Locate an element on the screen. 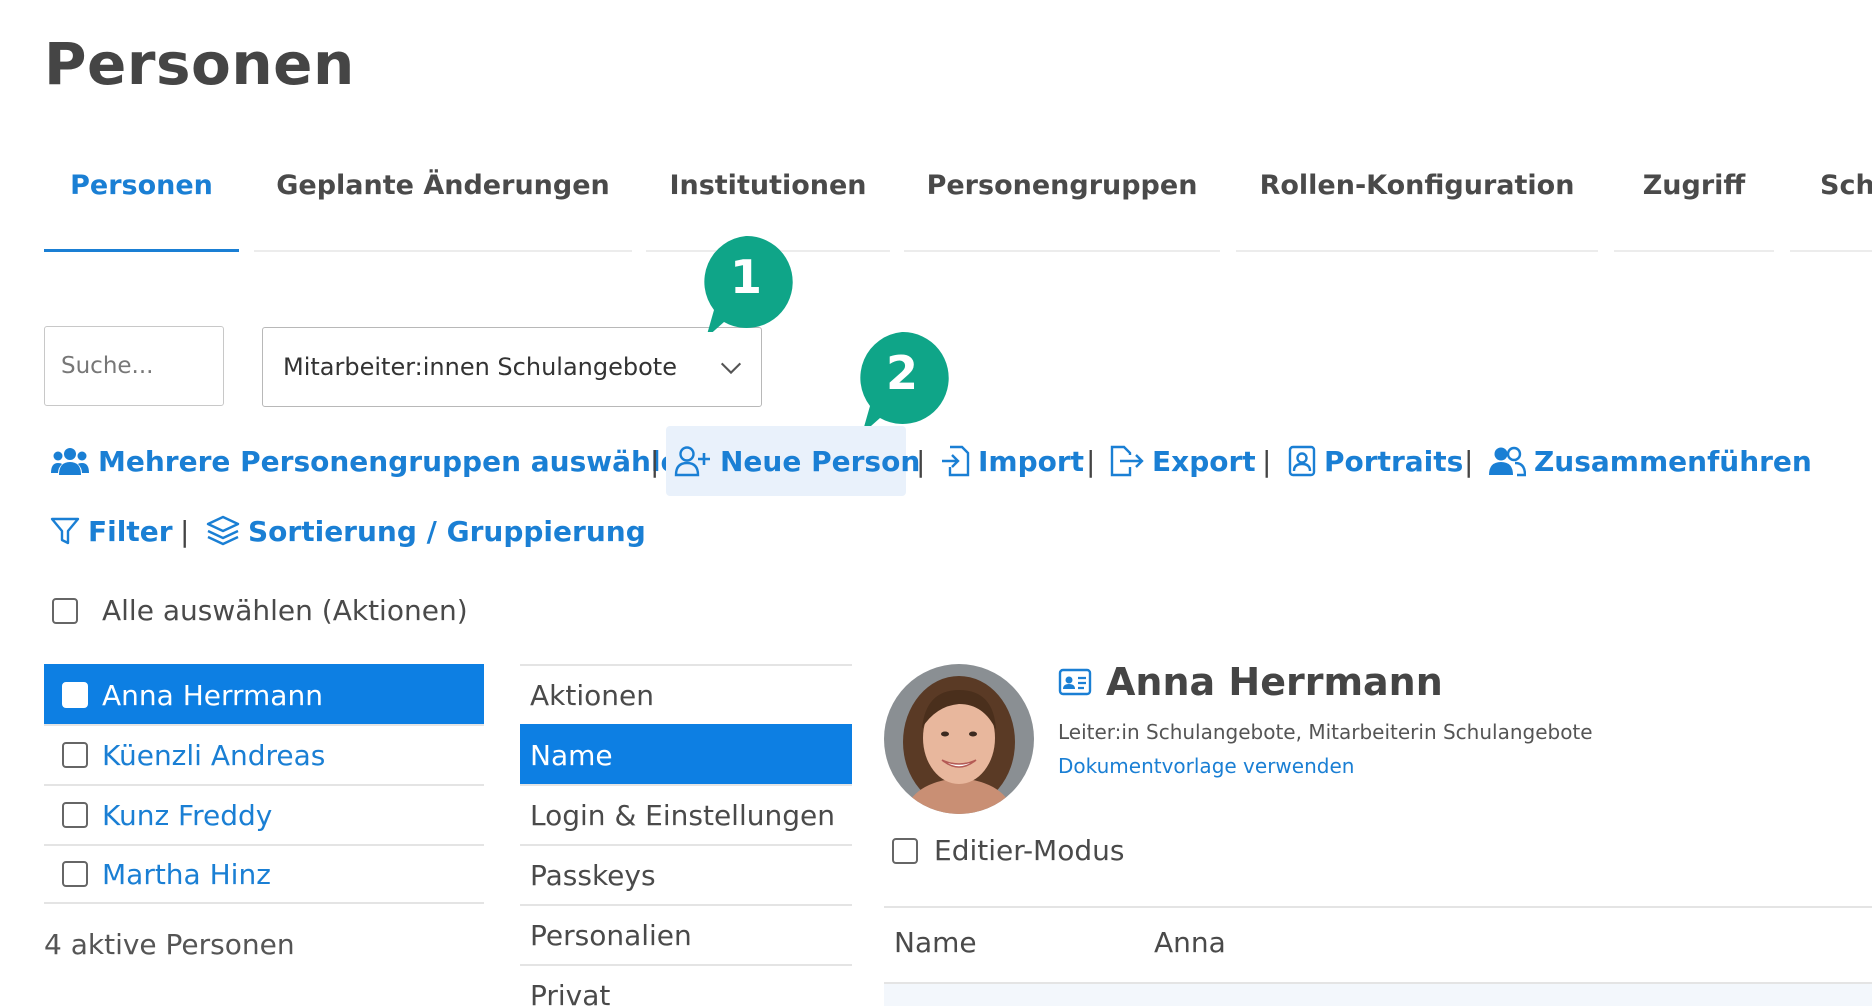 This screenshot has width=1872, height=1006. person-row: Kunz Freddy is located at coordinates (264, 814).